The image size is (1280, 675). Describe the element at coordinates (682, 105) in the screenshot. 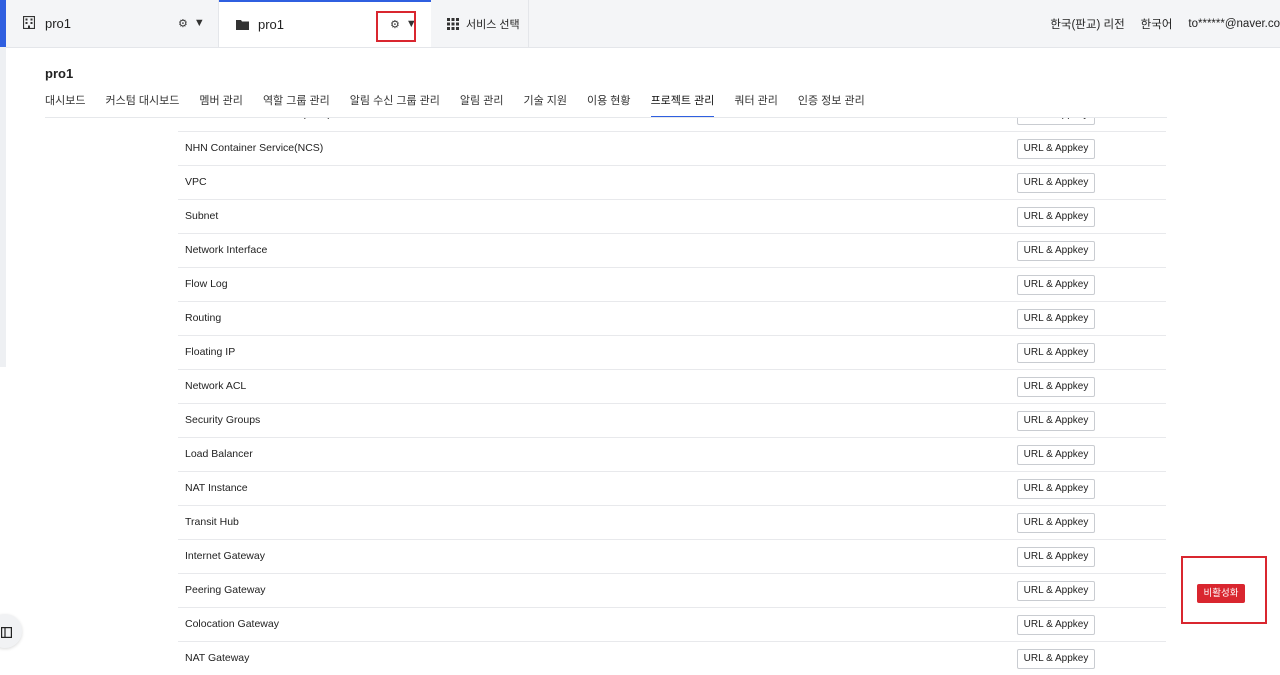

I see `tab-project-management: 프로젝트 관리` at that location.